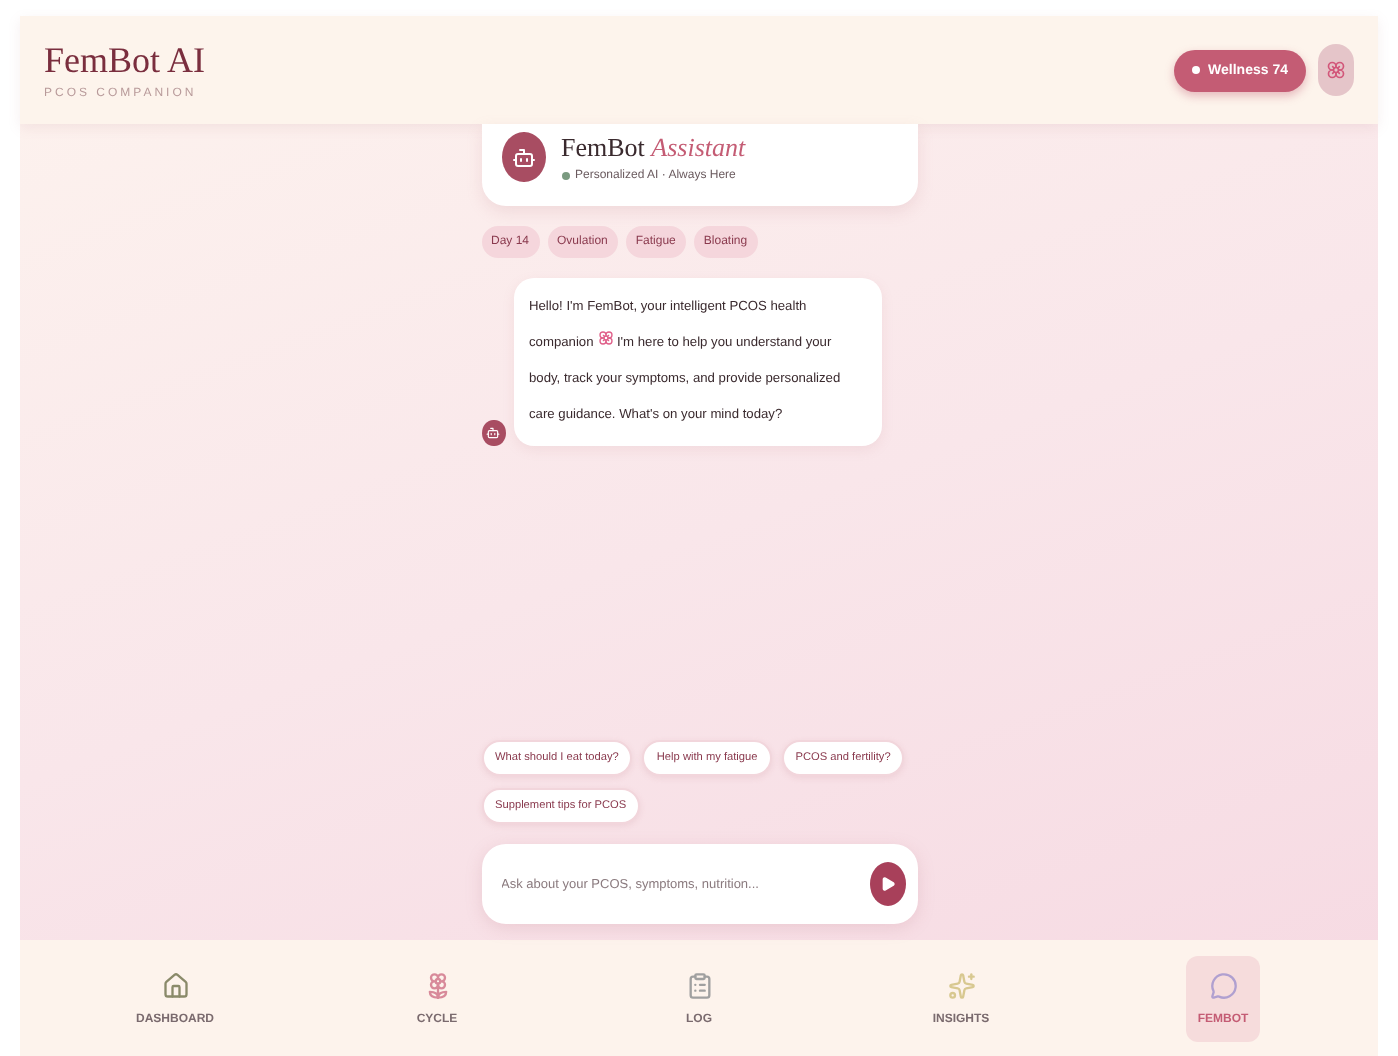 The height and width of the screenshot is (1056, 1398). I want to click on sparkles-icon, so click(961, 985).